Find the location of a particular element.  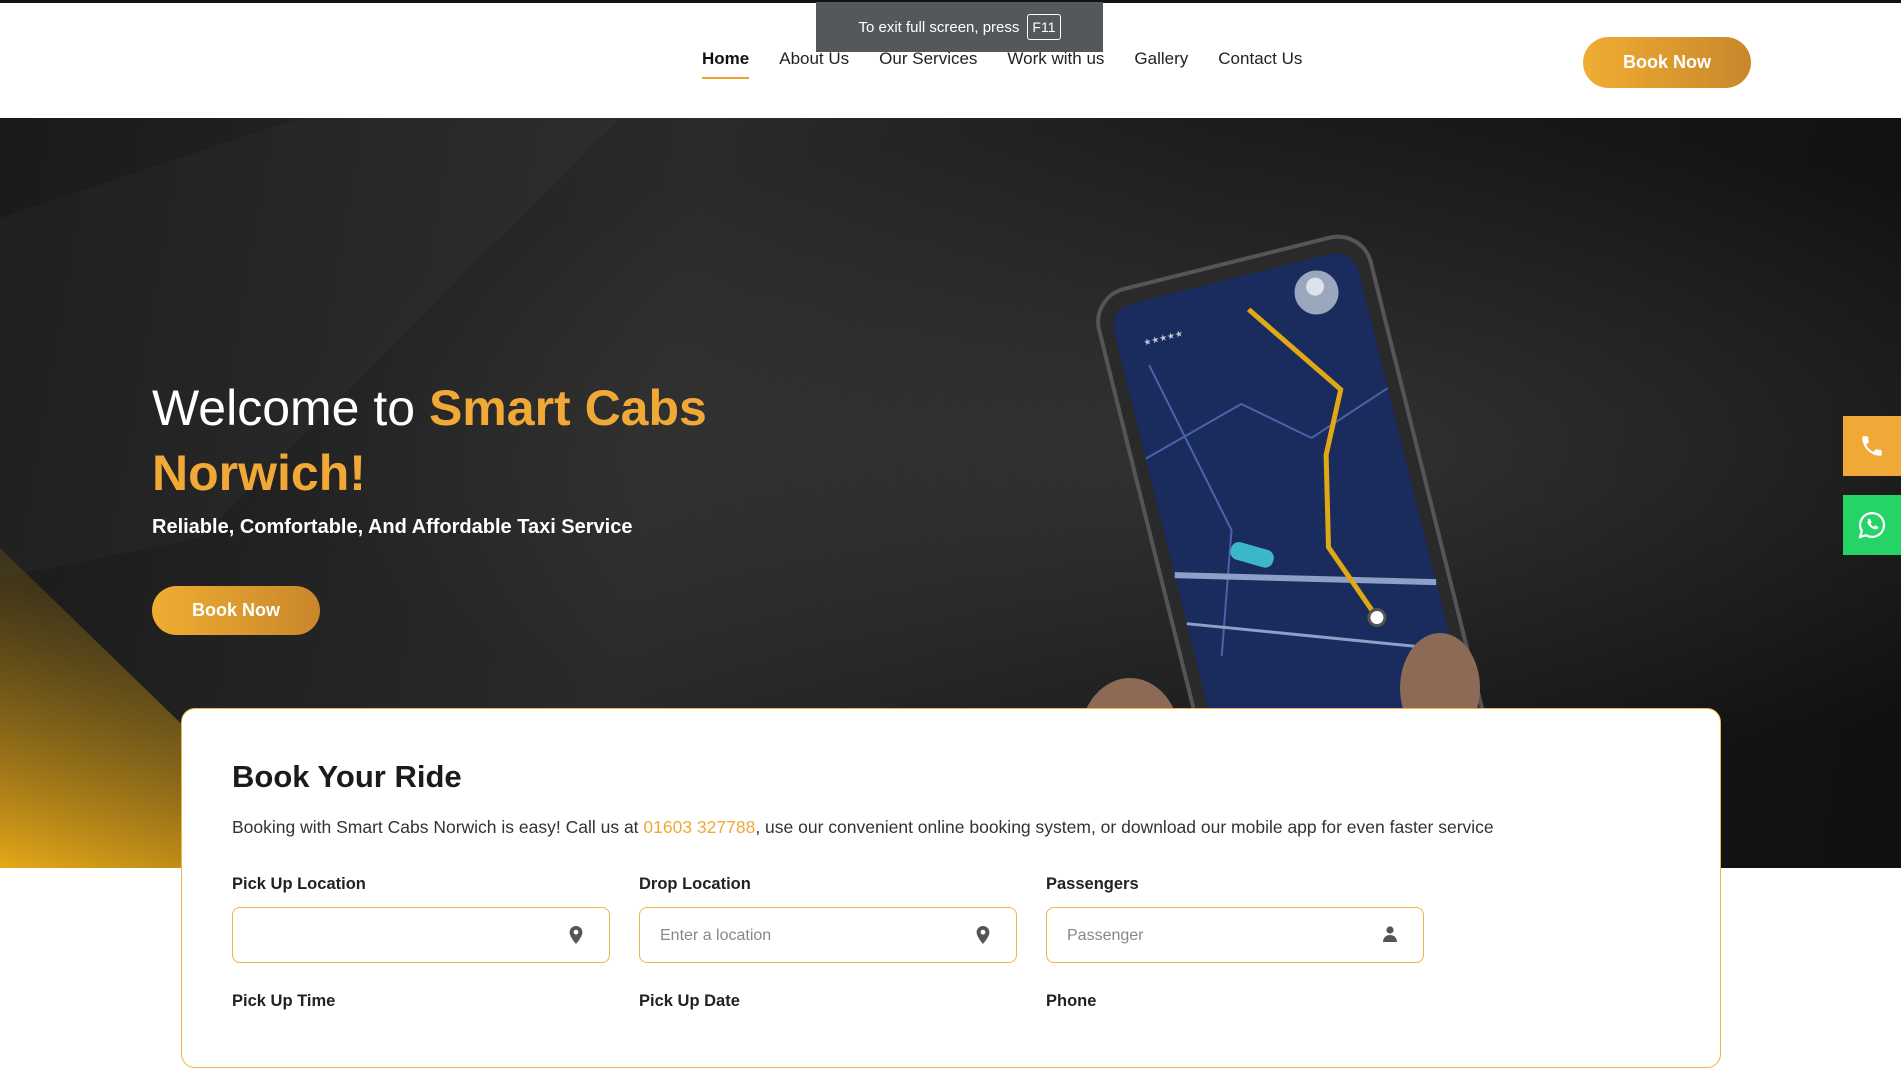

fullscreen-notice: To exit full screen, press F11 is located at coordinates (959, 27).